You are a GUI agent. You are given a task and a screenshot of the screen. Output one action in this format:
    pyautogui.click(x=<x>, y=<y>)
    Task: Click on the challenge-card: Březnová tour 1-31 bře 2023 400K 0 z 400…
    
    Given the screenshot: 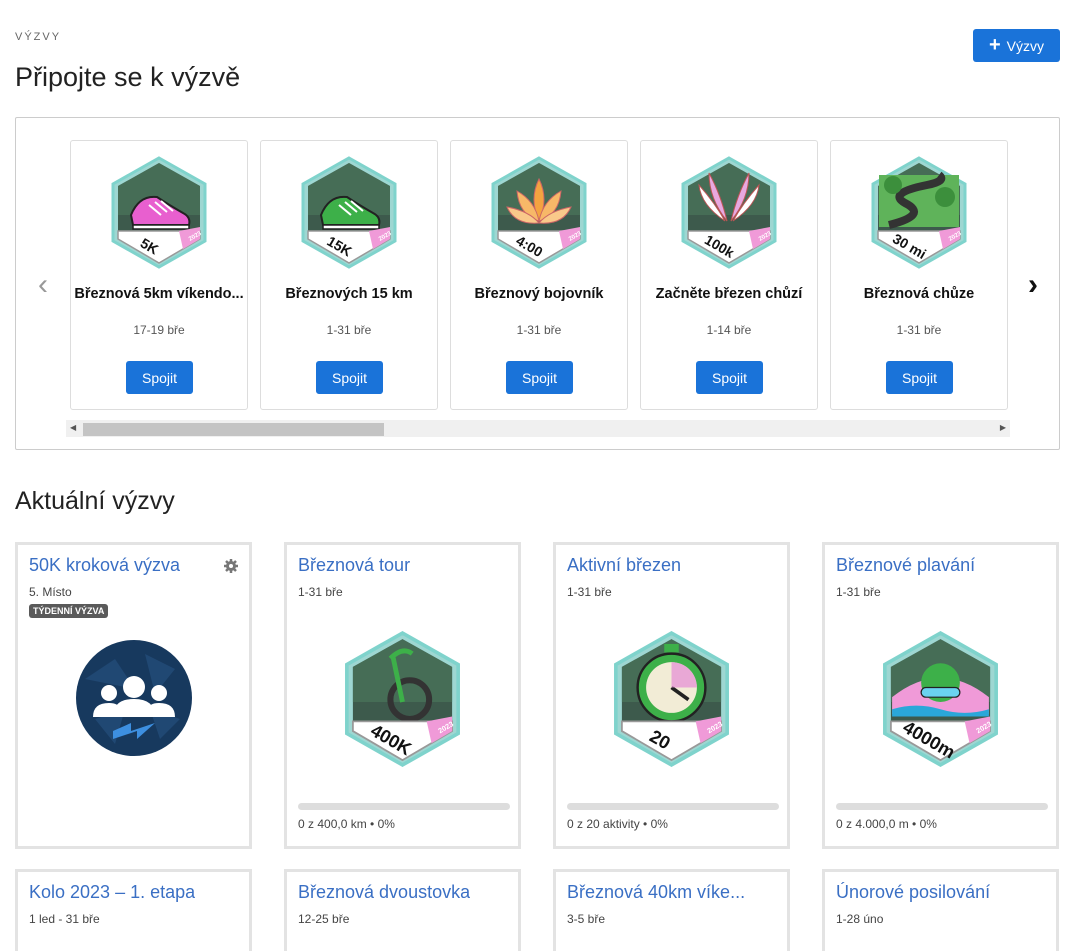 What is the action you would take?
    pyautogui.click(x=402, y=695)
    